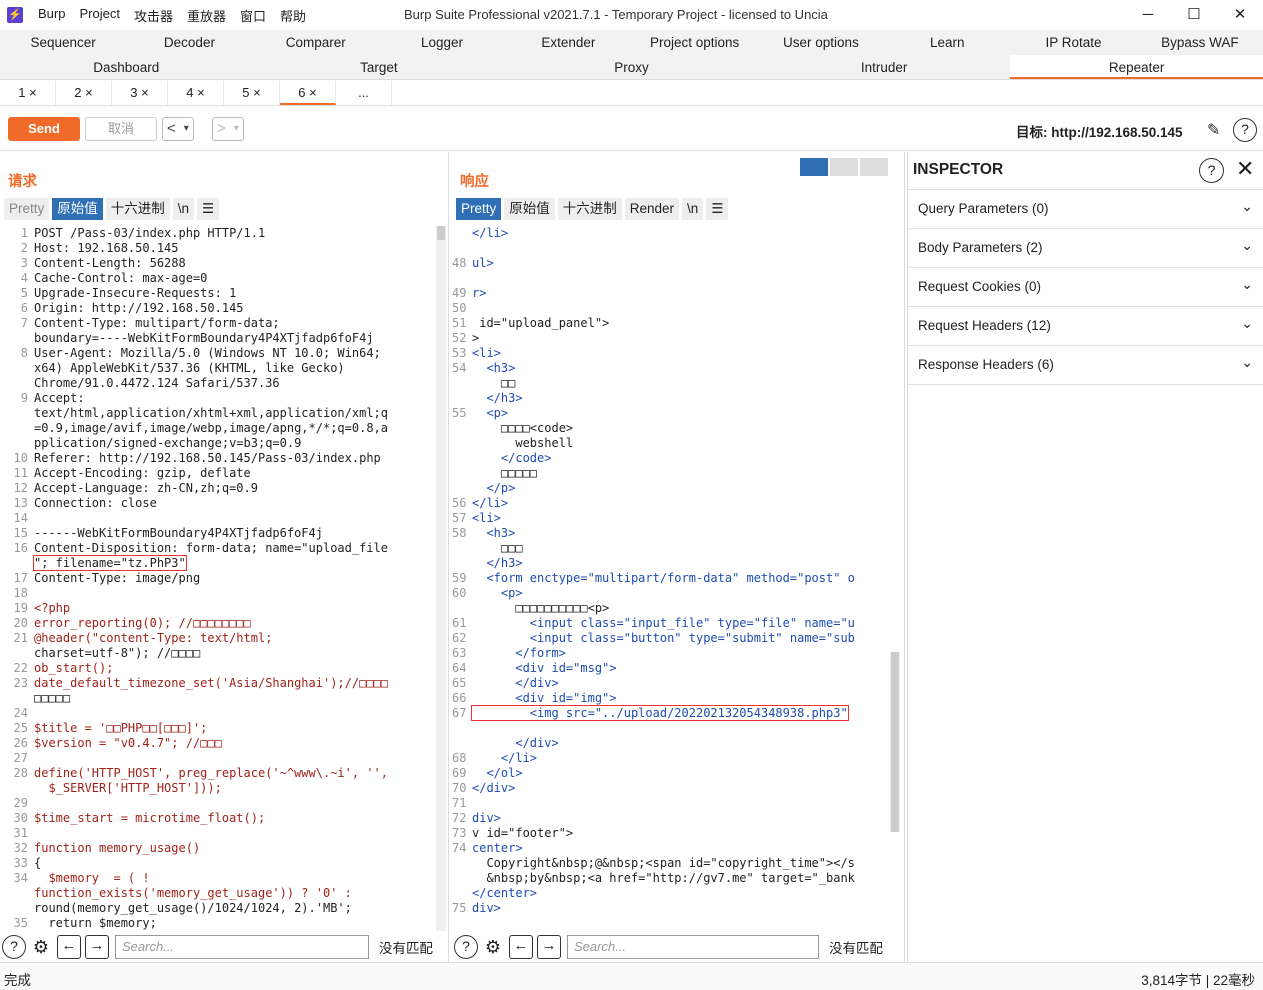 The image size is (1263, 990). Describe the element at coordinates (228, 129) in the screenshot. I see `history-forward-button: > ▾` at that location.